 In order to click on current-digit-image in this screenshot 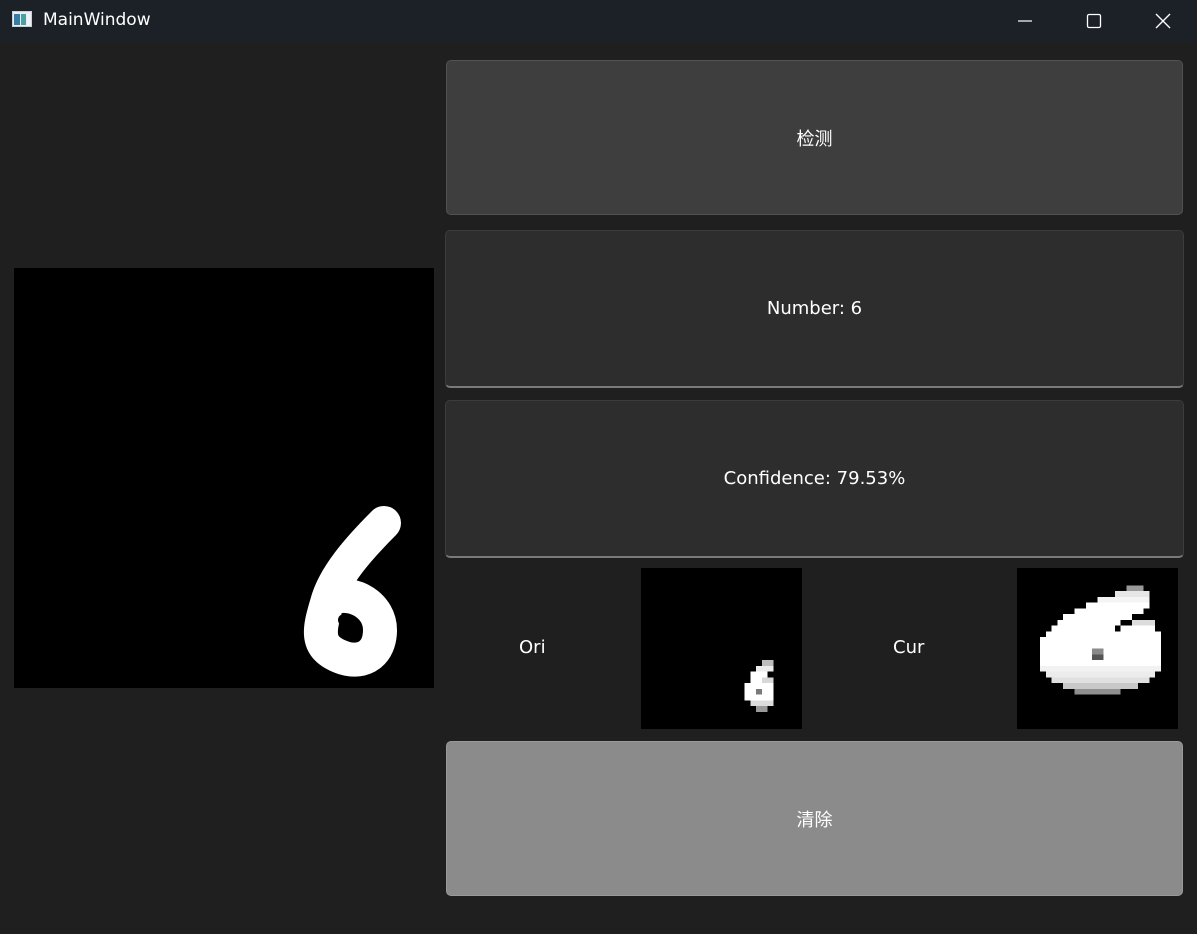, I will do `click(1100, 640)`.